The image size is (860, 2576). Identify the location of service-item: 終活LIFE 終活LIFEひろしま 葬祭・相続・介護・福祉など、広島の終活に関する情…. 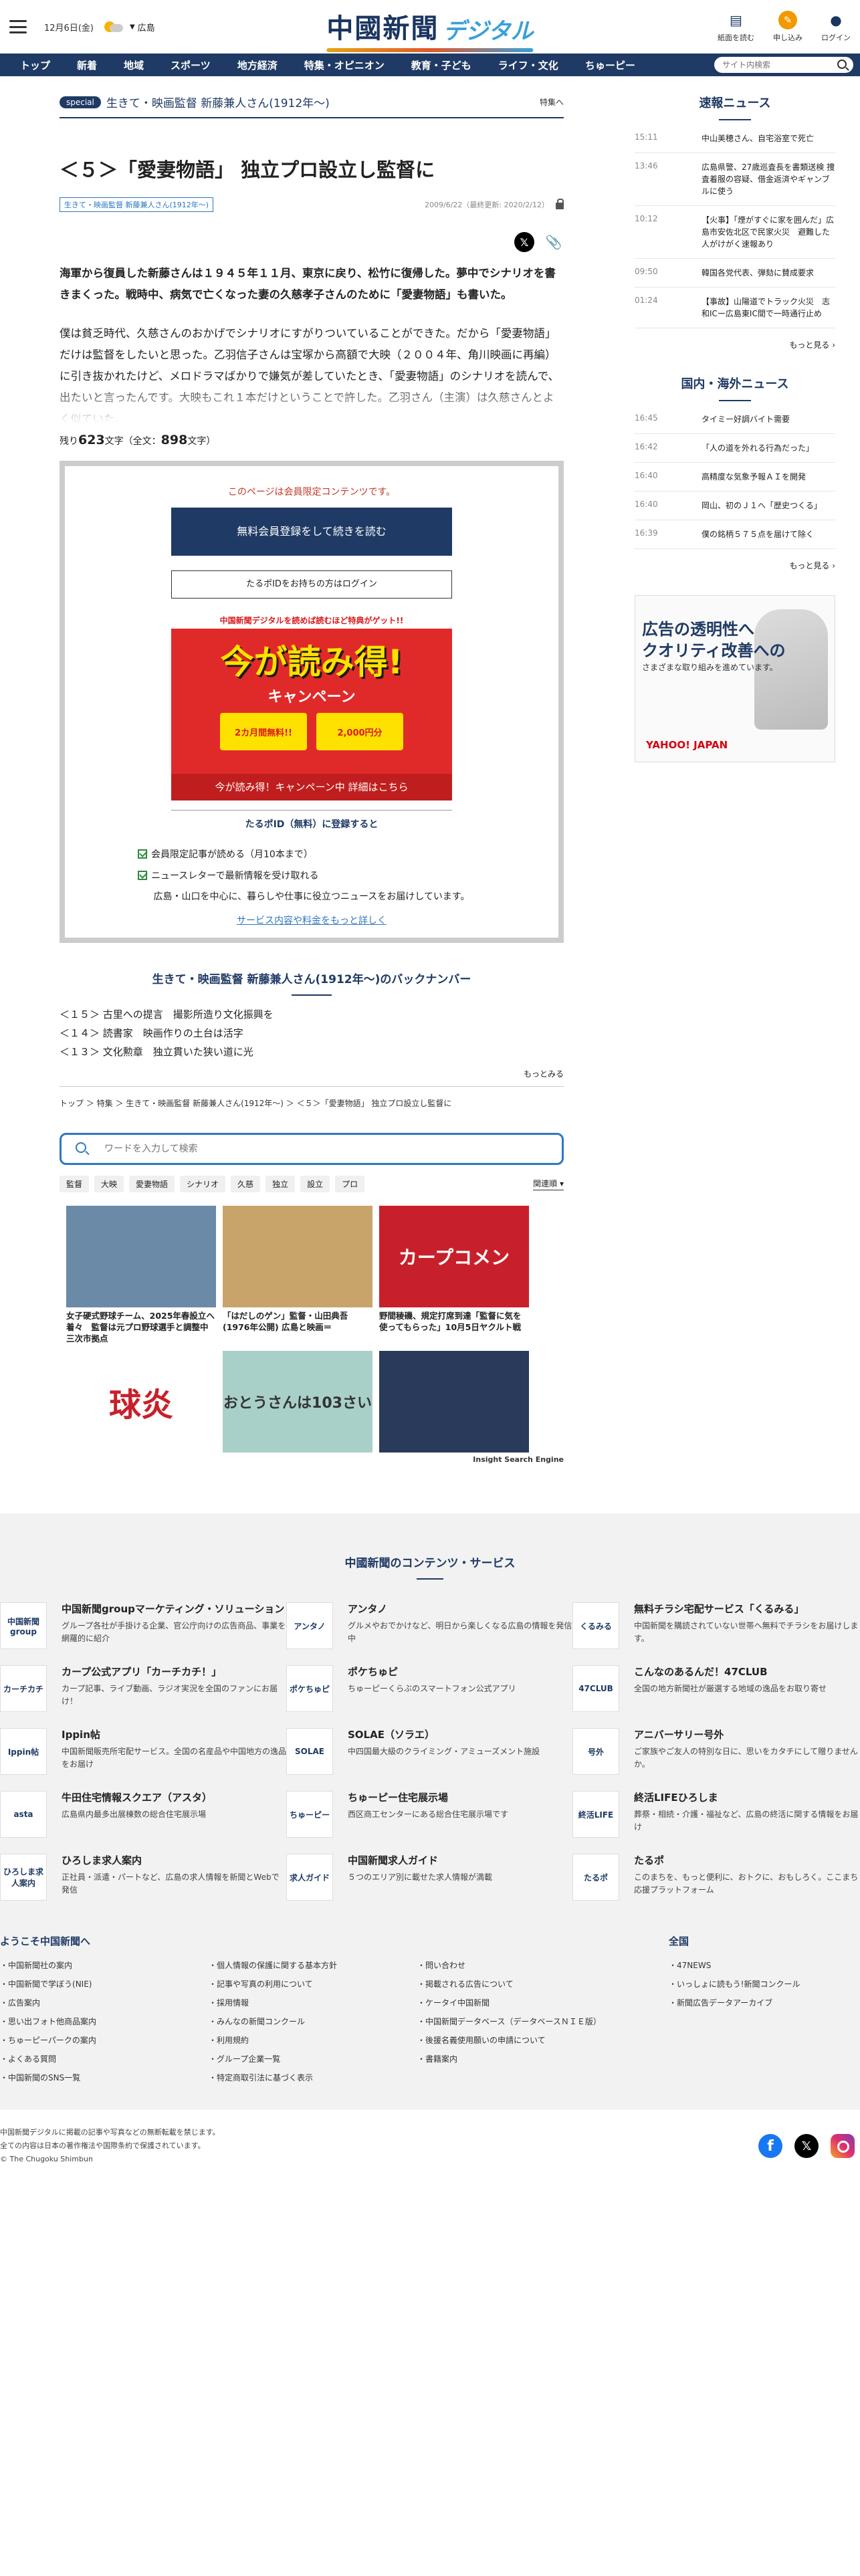
(715, 1814).